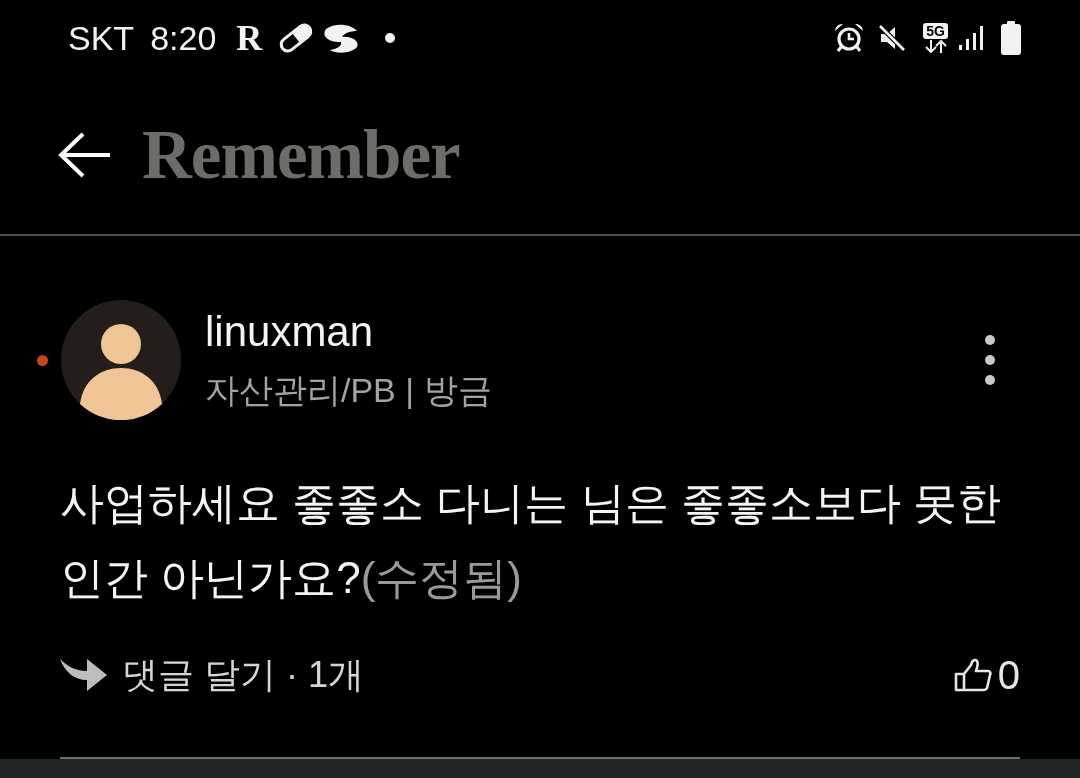 The height and width of the screenshot is (778, 1080). I want to click on edited-label: (수정됨), so click(441, 578).